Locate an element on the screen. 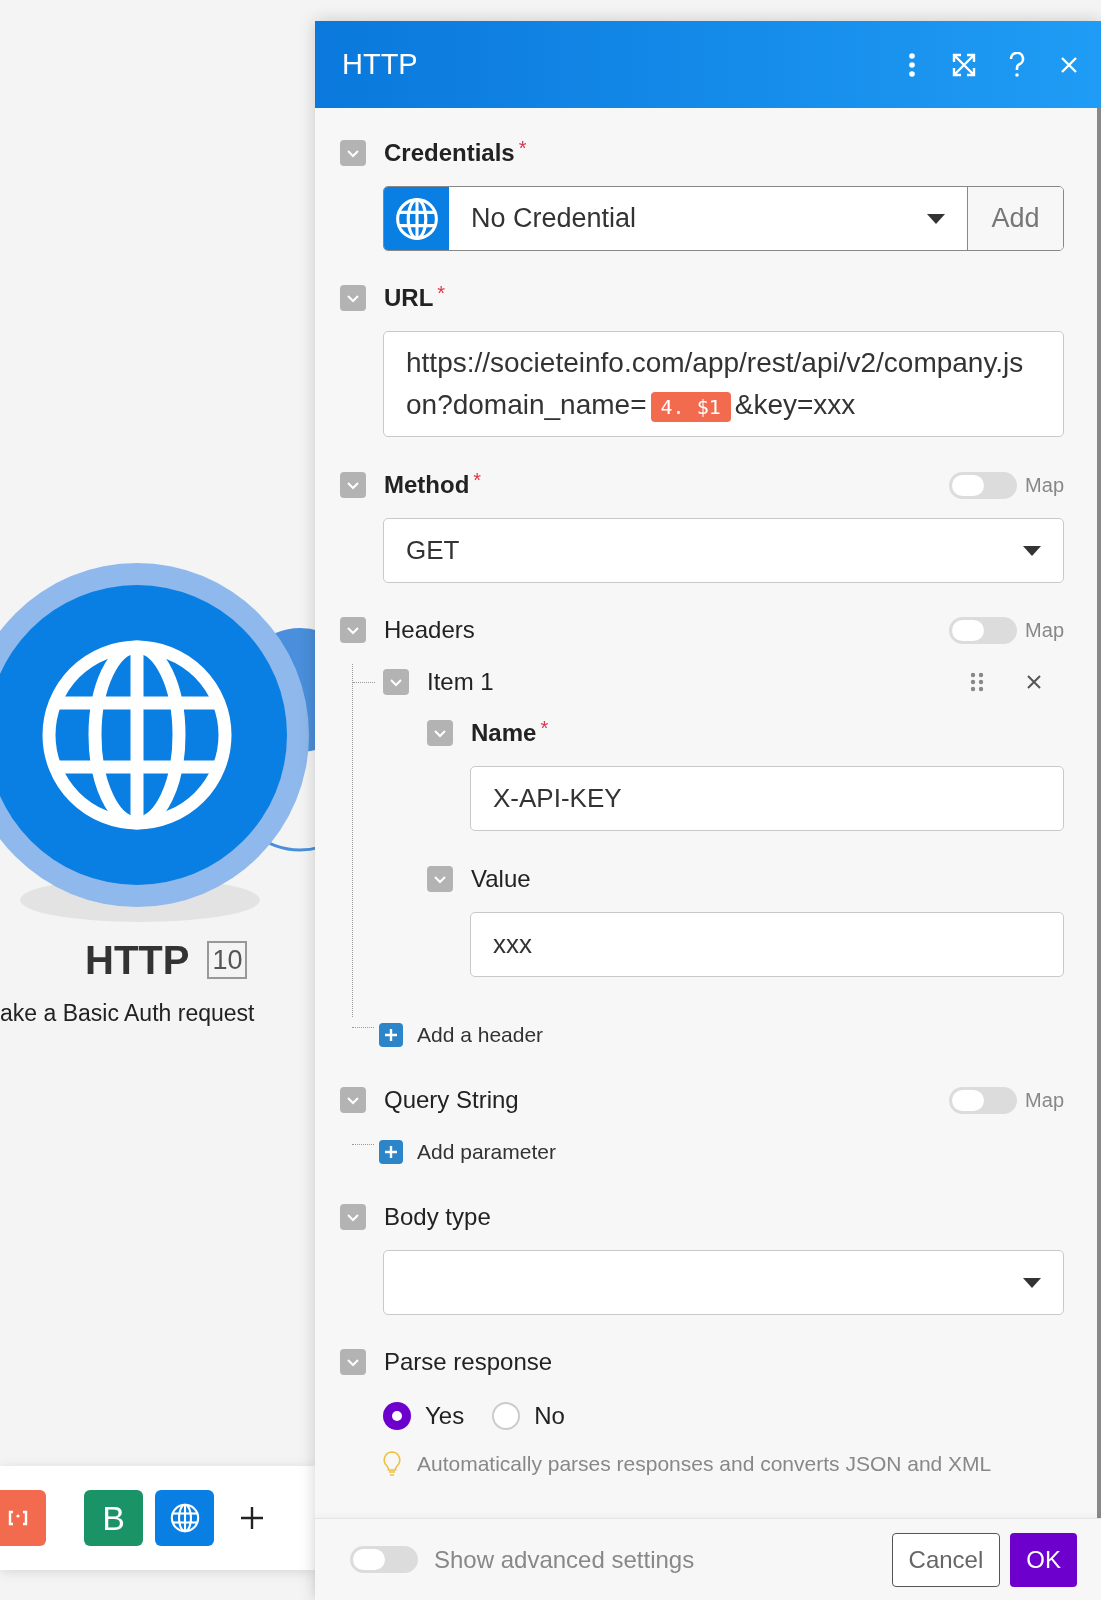 This screenshot has width=1101, height=1600. text-field: X-API-KEY is located at coordinates (767, 798).